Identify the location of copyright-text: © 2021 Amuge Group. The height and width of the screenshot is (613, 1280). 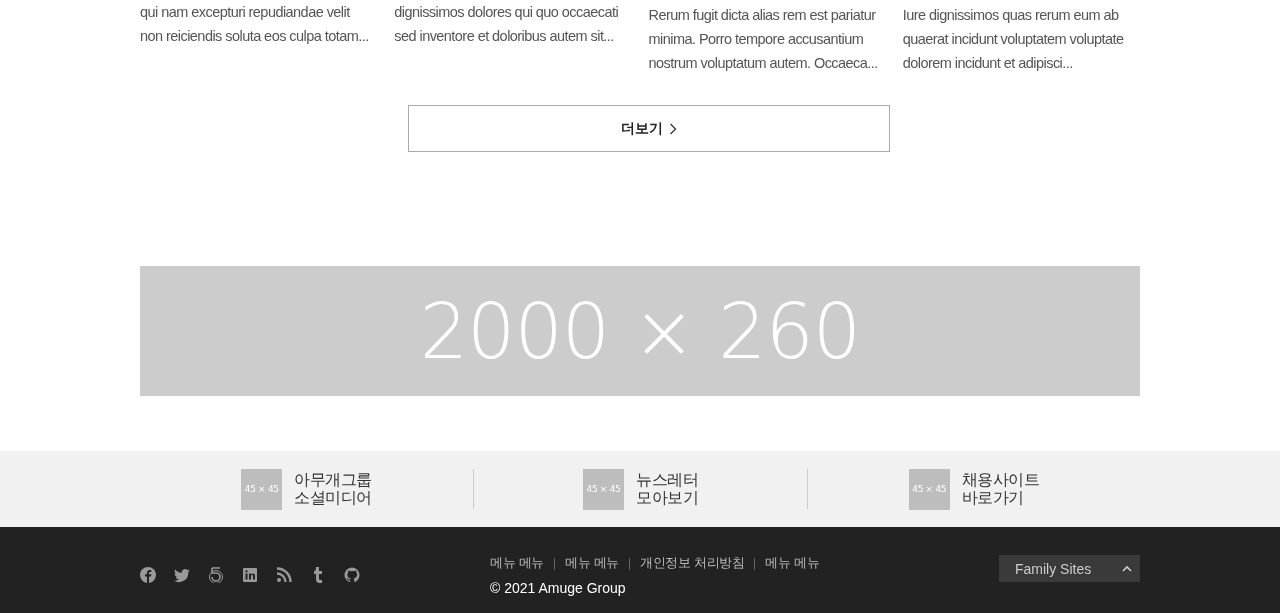
(558, 588).